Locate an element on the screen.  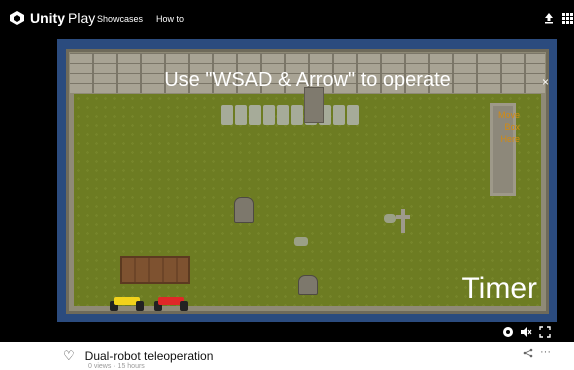
project-title-row: ♡ Dual-robot teleoperation is located at coordinates (138, 356).